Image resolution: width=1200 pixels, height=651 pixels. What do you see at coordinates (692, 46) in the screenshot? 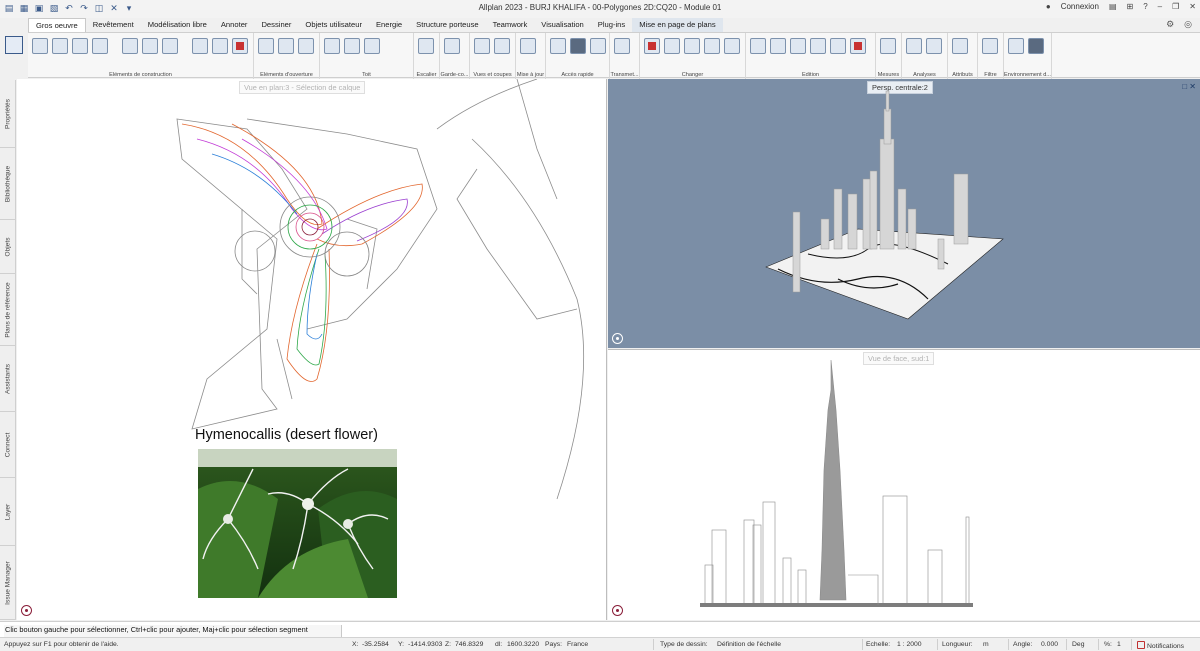
I see `adjust-icon` at bounding box center [692, 46].